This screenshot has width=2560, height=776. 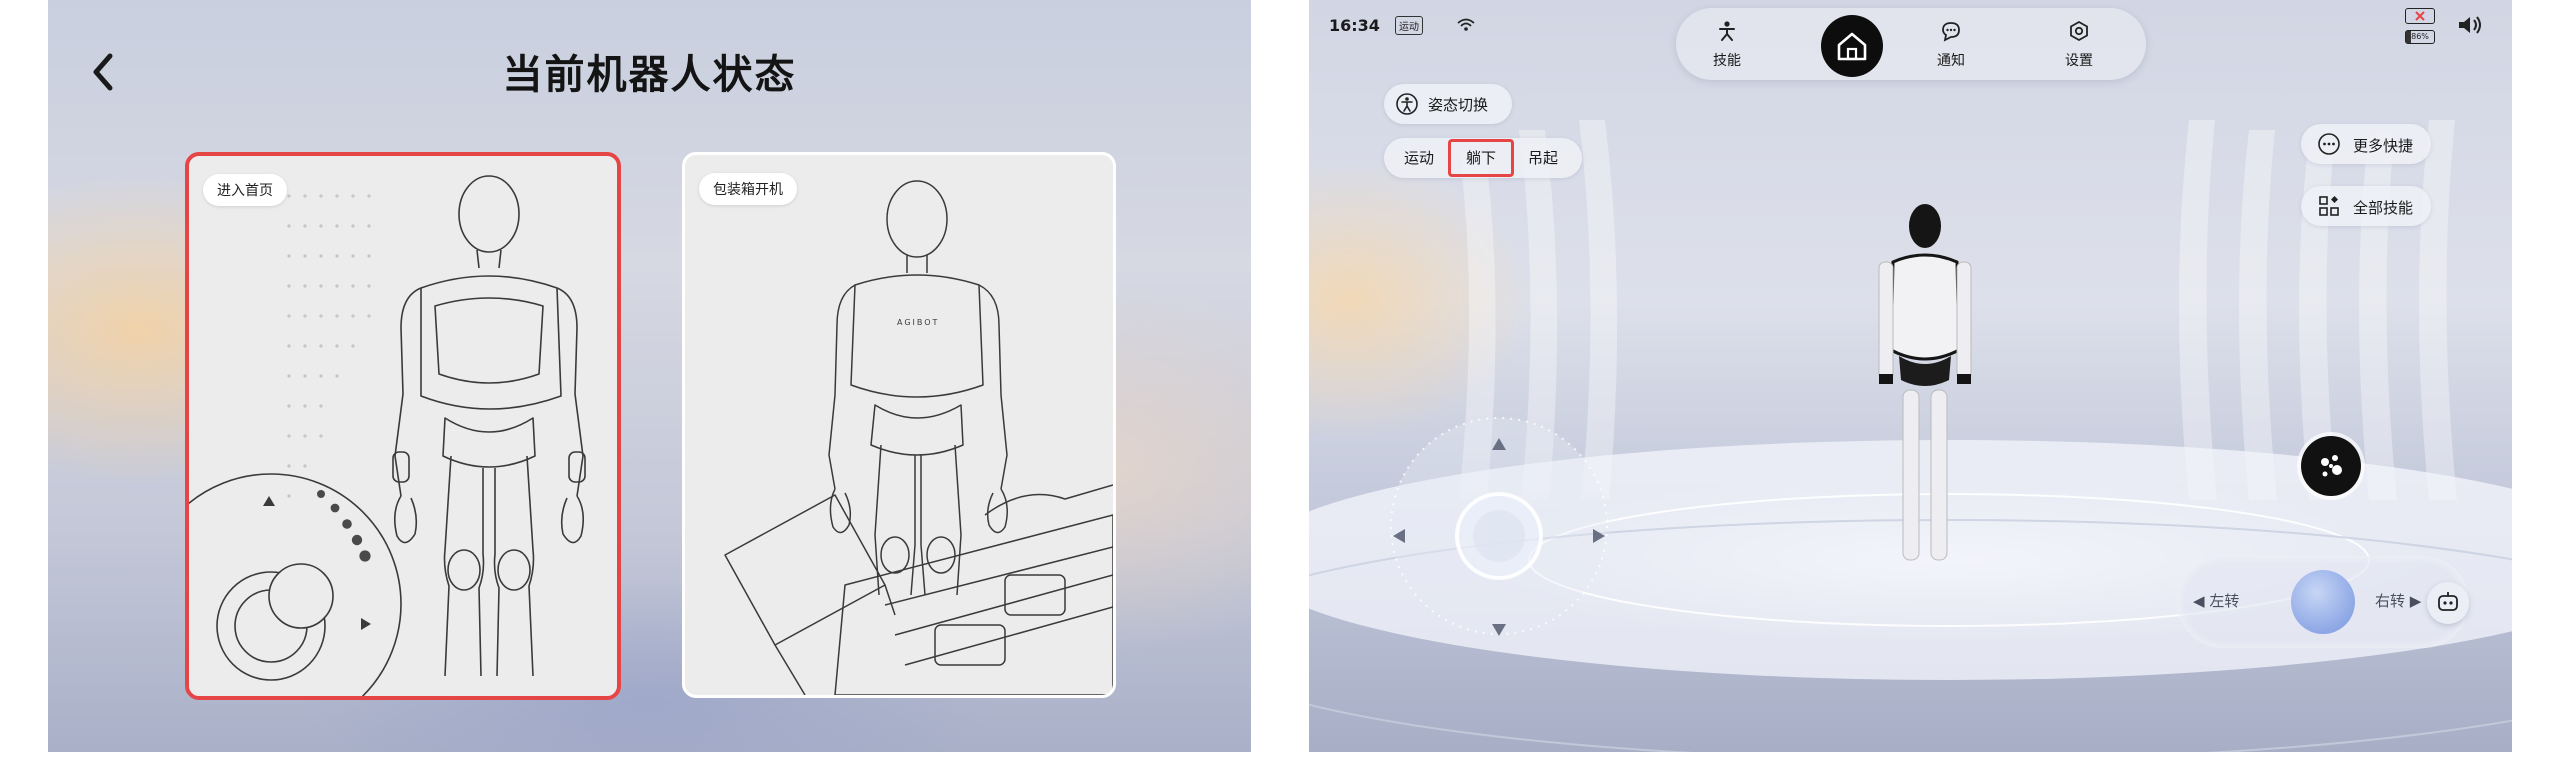 What do you see at coordinates (1727, 31) in the screenshot?
I see `skills-icon` at bounding box center [1727, 31].